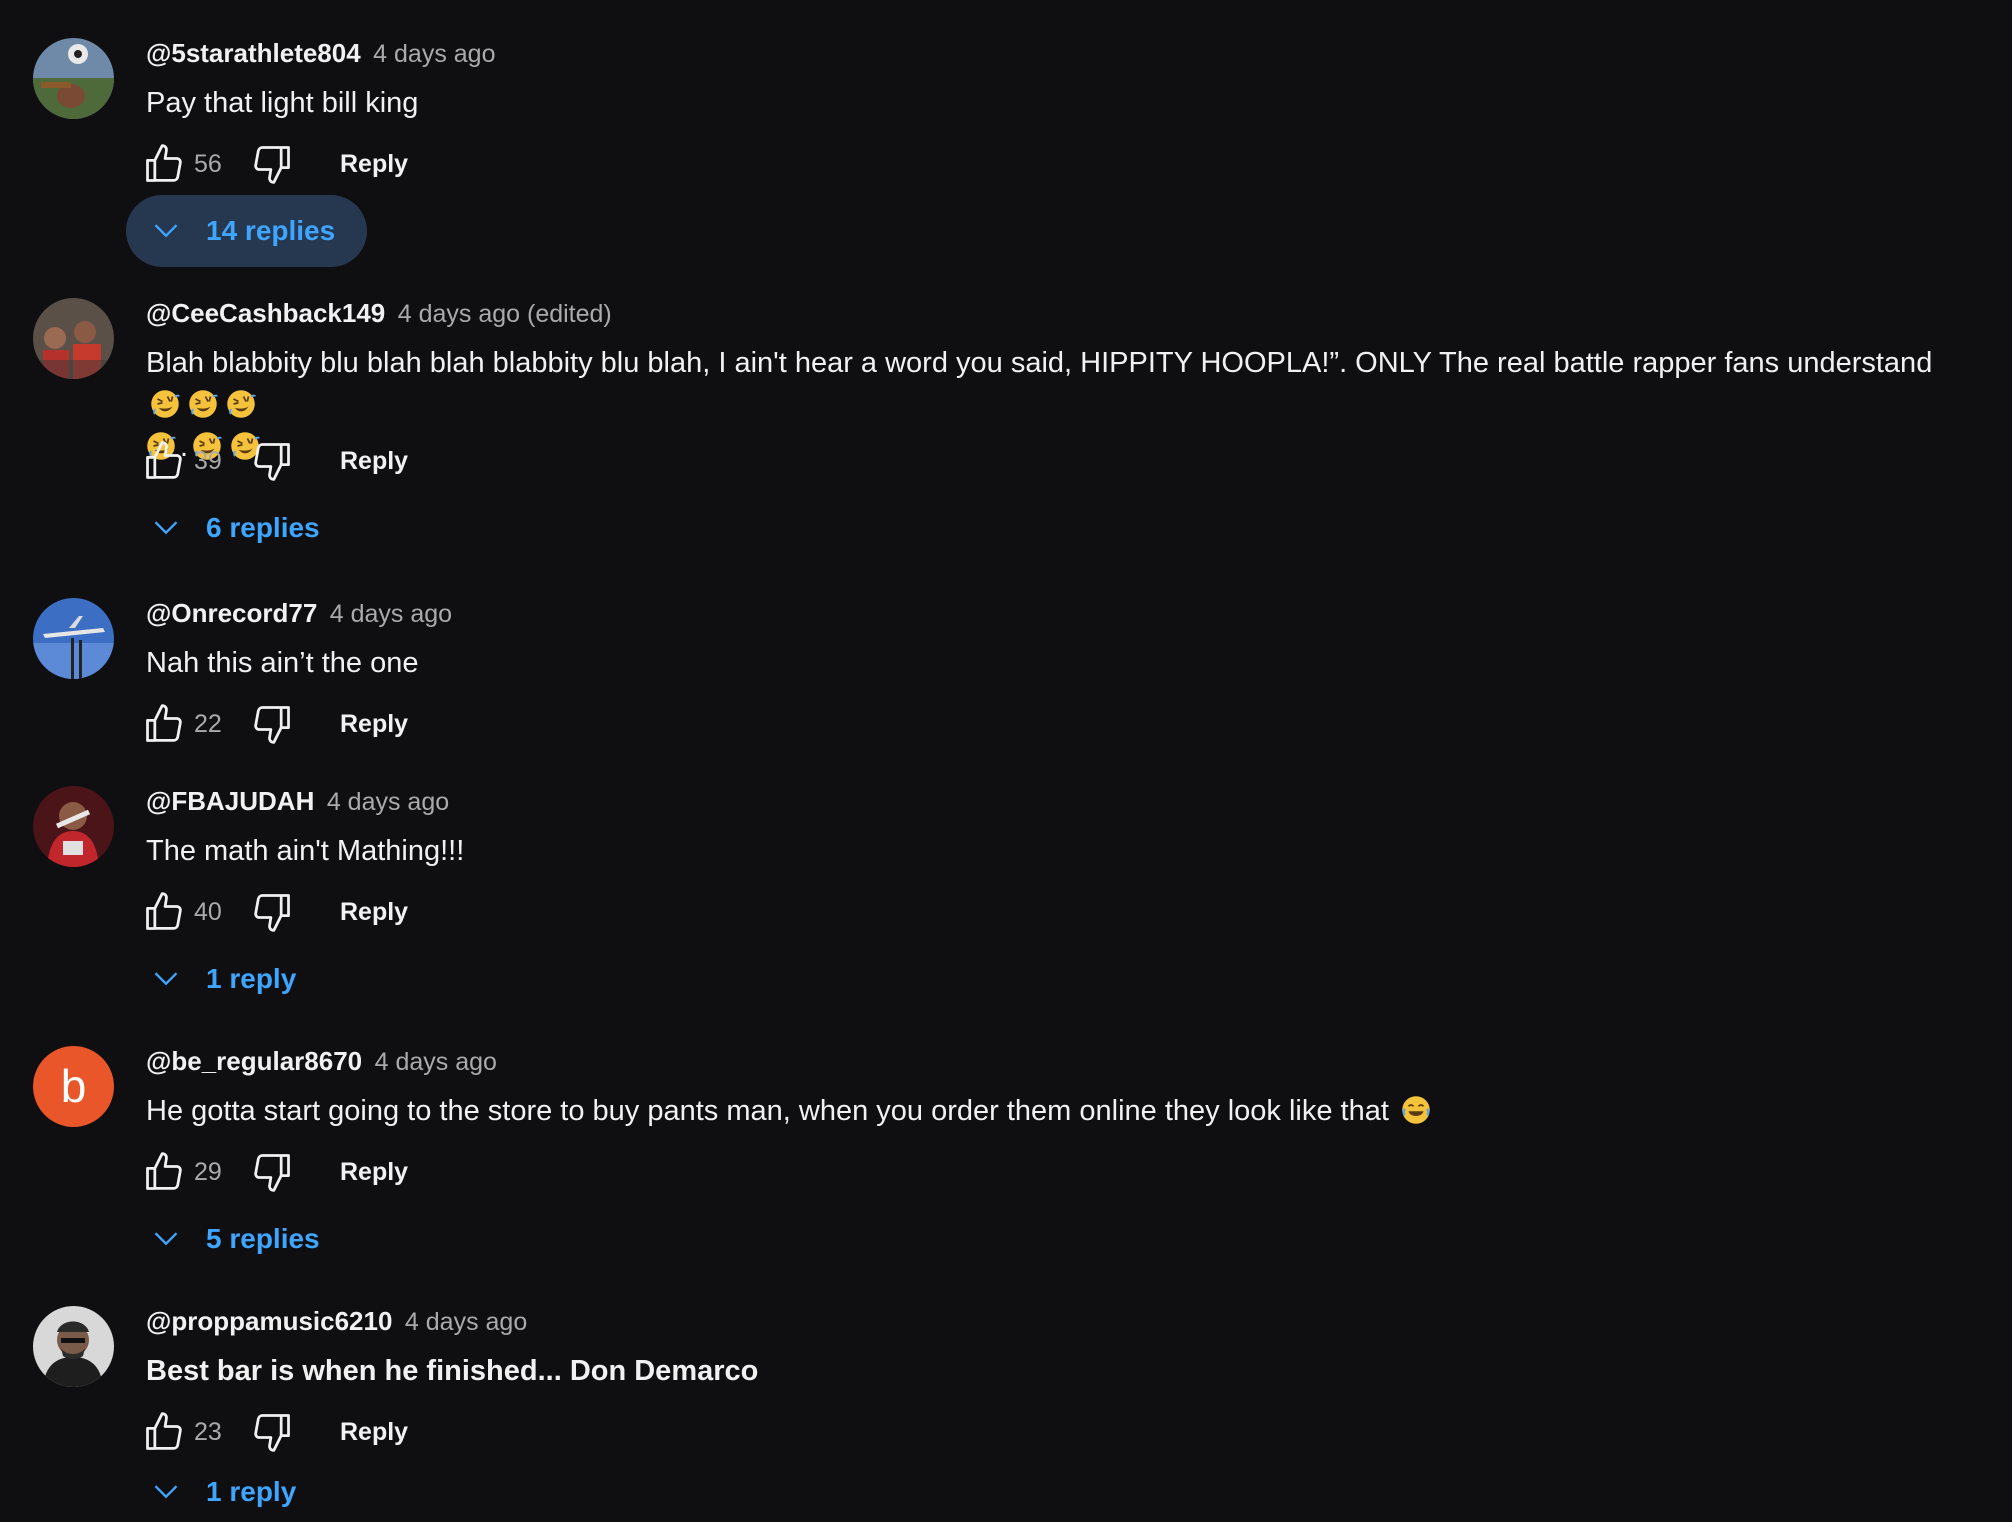  Describe the element at coordinates (505, 314) in the screenshot. I see `comment-timestamp: 4 days ago (edited)` at that location.